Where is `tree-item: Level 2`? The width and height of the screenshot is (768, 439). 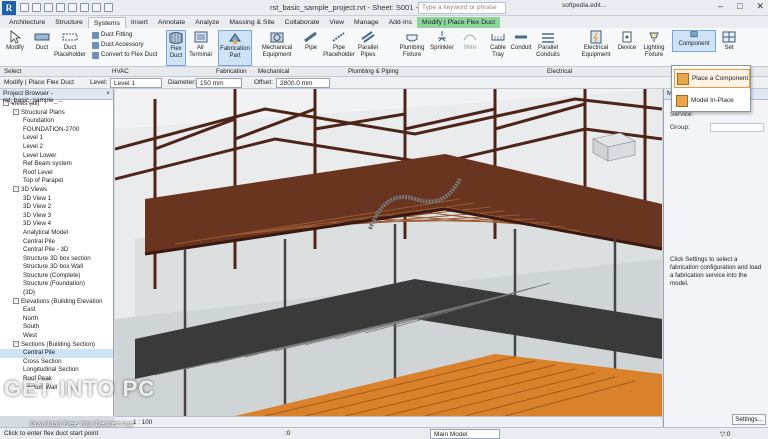 tree-item: Level 2 is located at coordinates (56, 147).